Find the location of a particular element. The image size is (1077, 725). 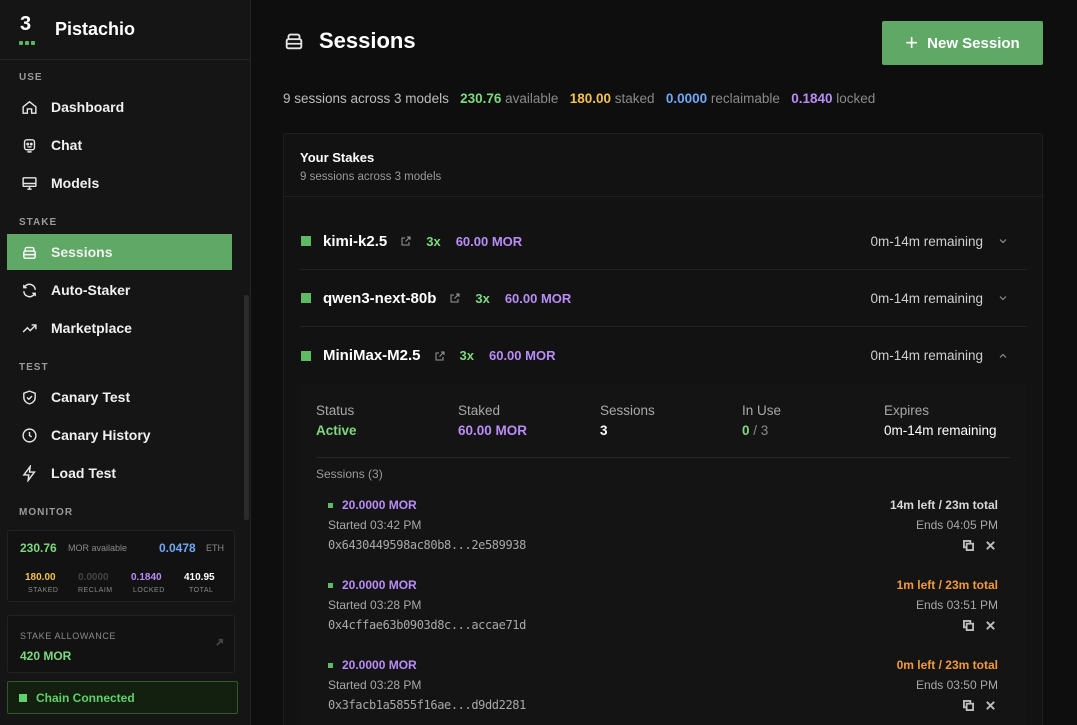

home-icon is located at coordinates (29, 107).